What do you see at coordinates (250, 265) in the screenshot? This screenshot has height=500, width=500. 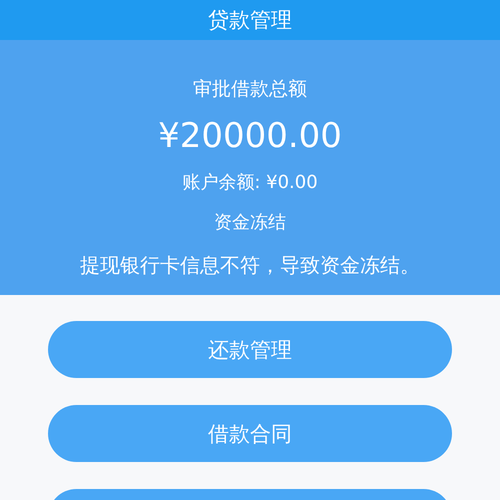 I see `status-message: 提现银行卡信息不符，导致资金冻结。` at bounding box center [250, 265].